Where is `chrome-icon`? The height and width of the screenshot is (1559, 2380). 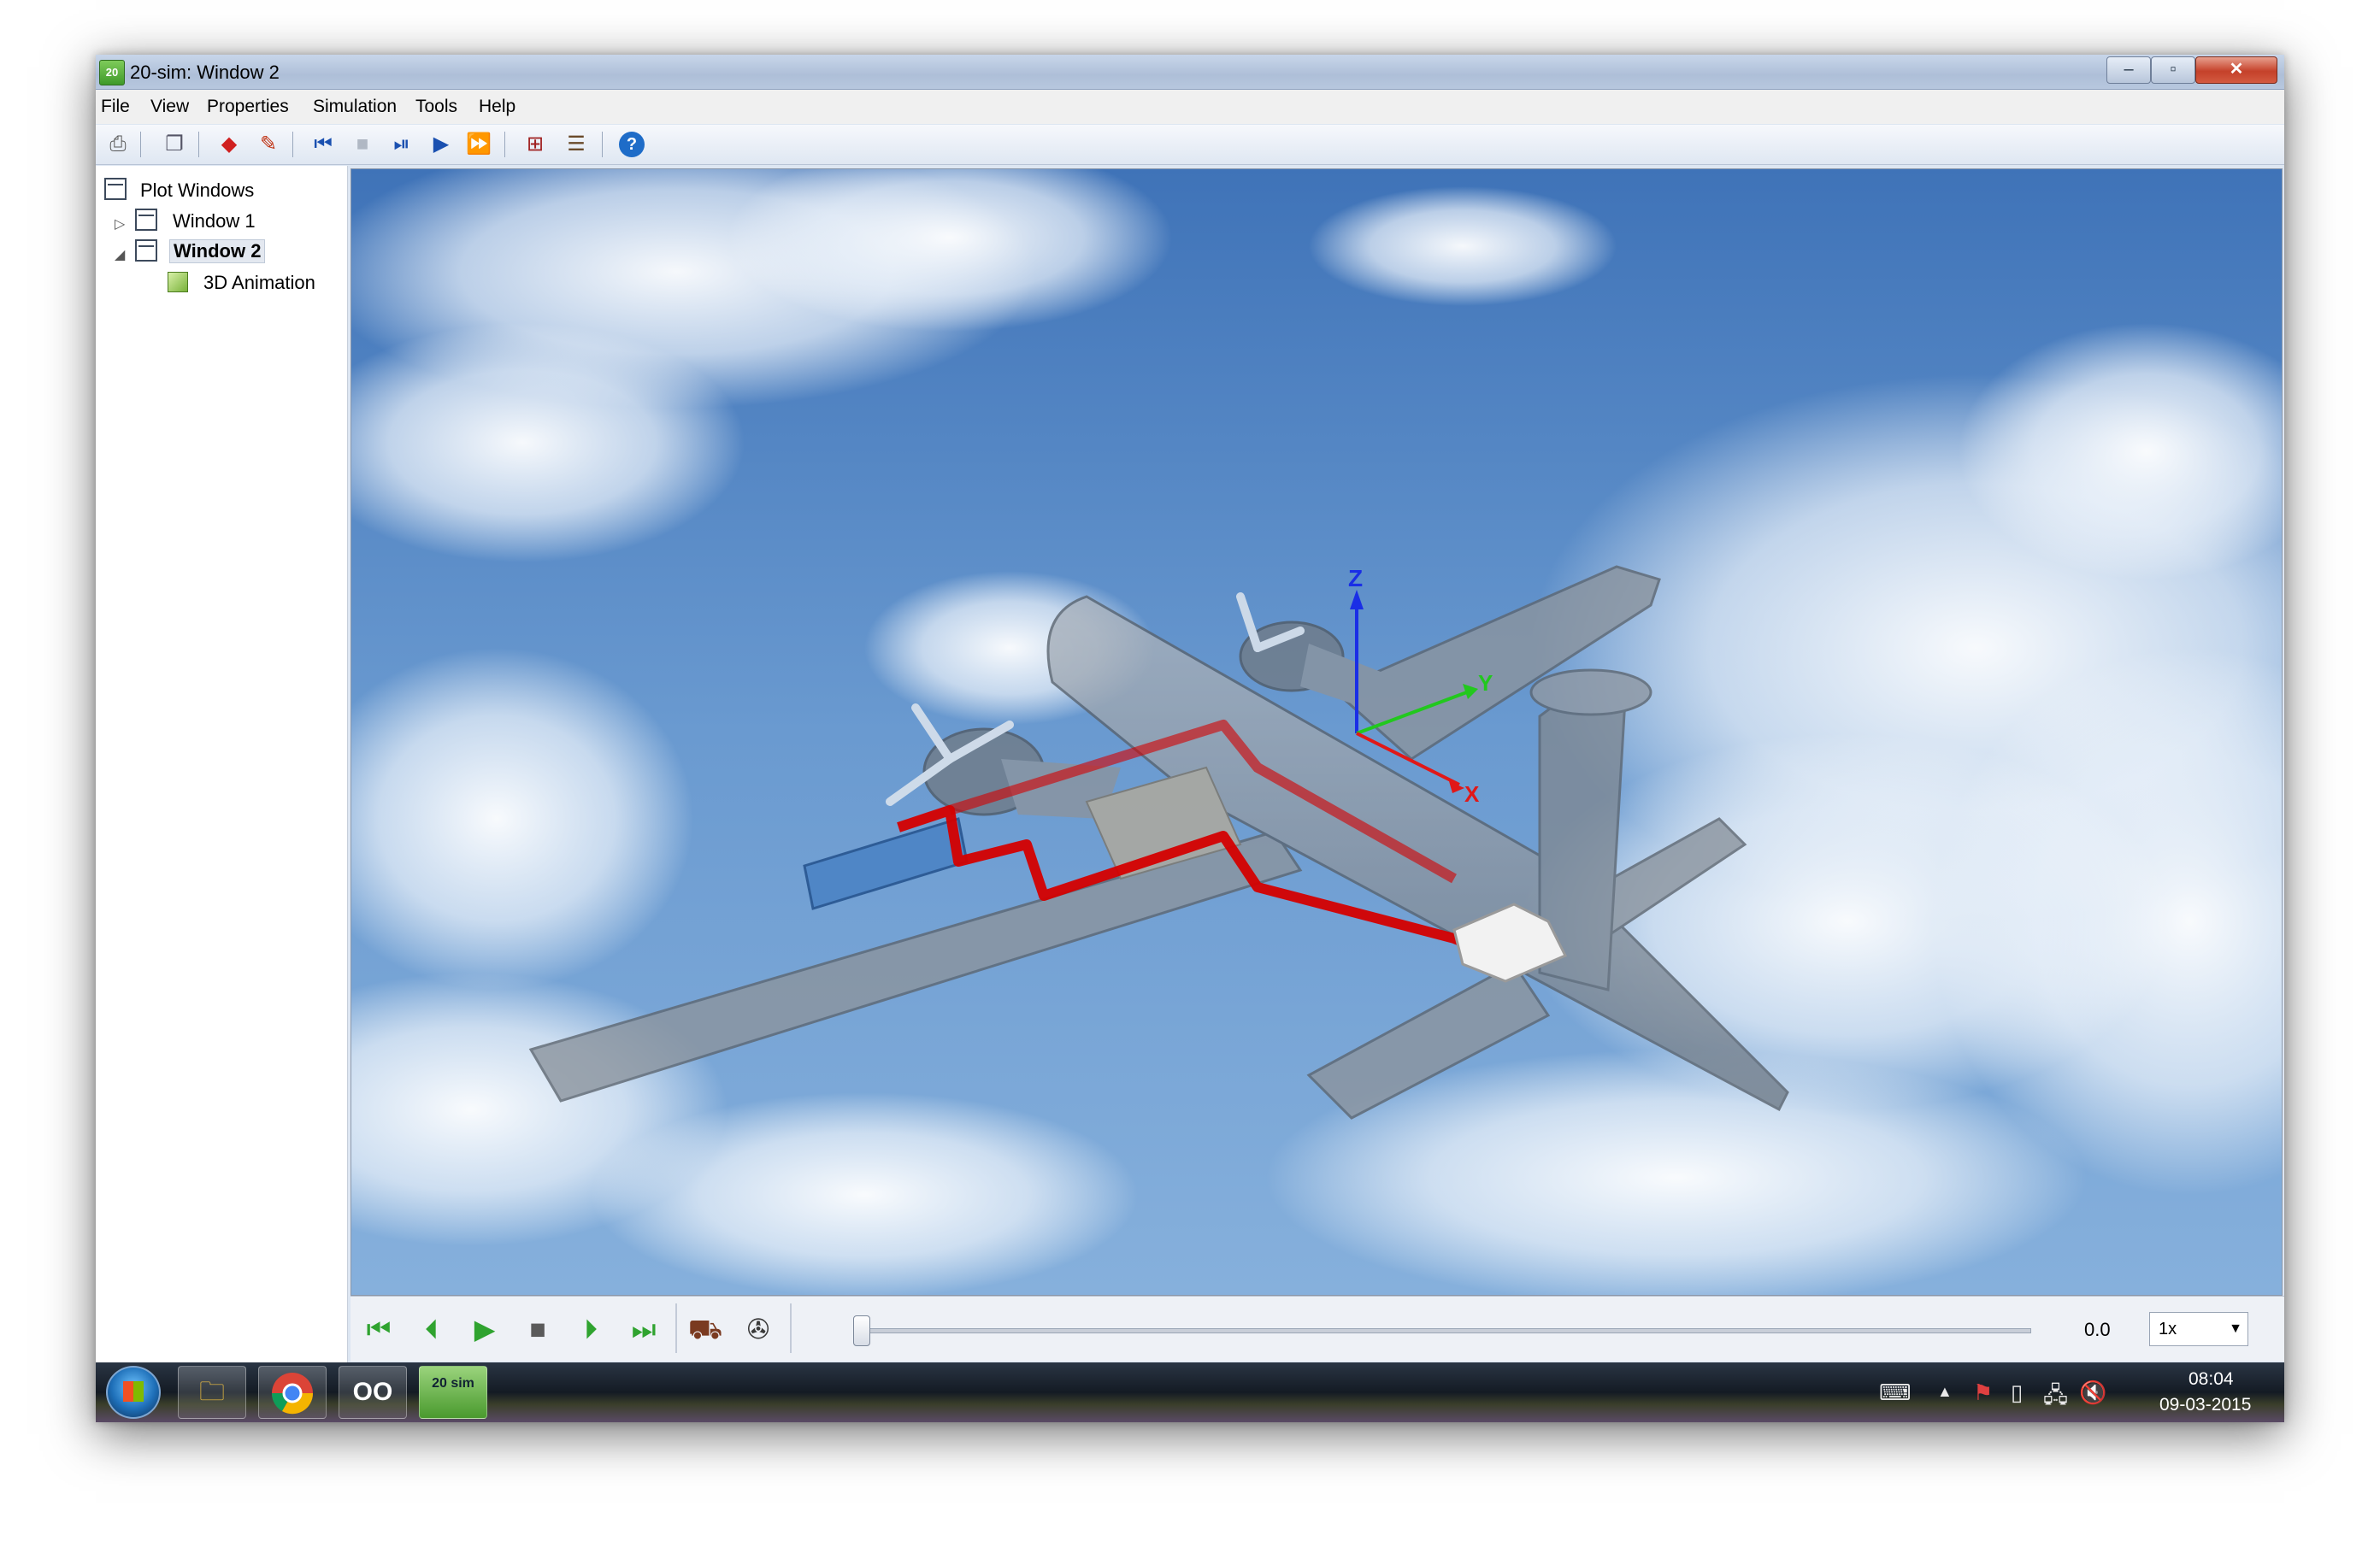 chrome-icon is located at coordinates (292, 1392).